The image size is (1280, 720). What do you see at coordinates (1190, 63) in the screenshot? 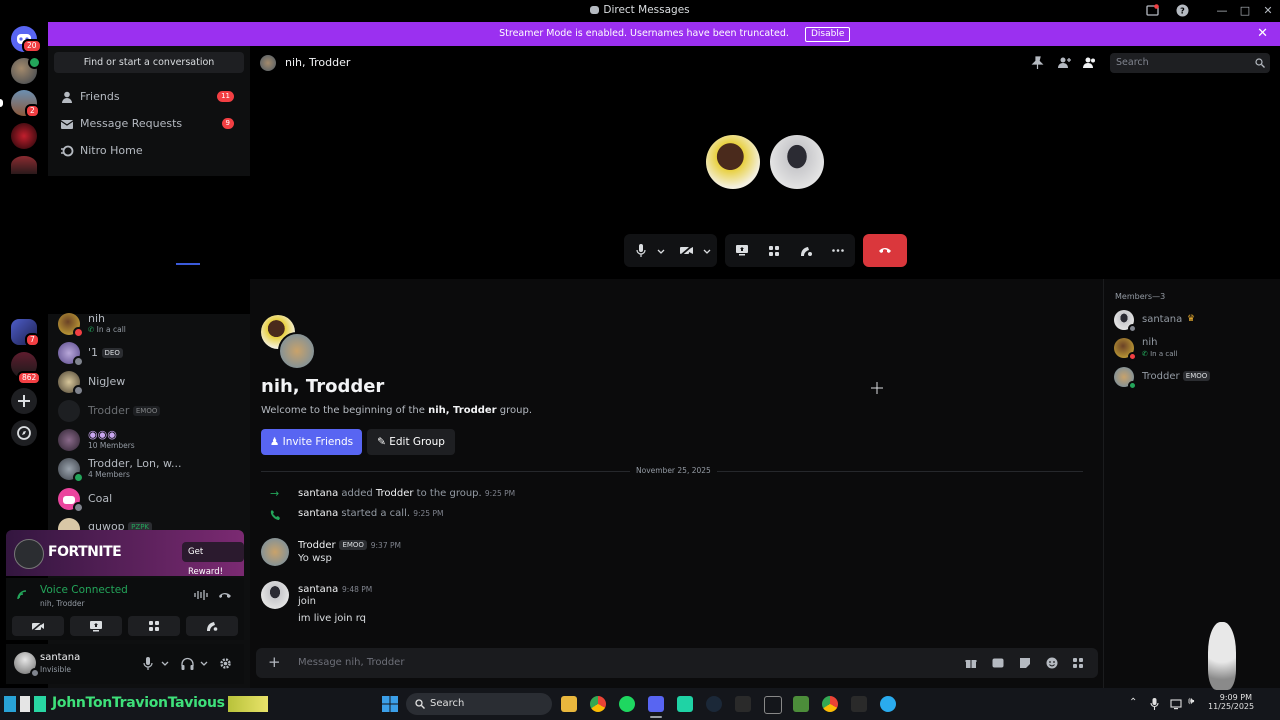
I see `search-input: Search` at bounding box center [1190, 63].